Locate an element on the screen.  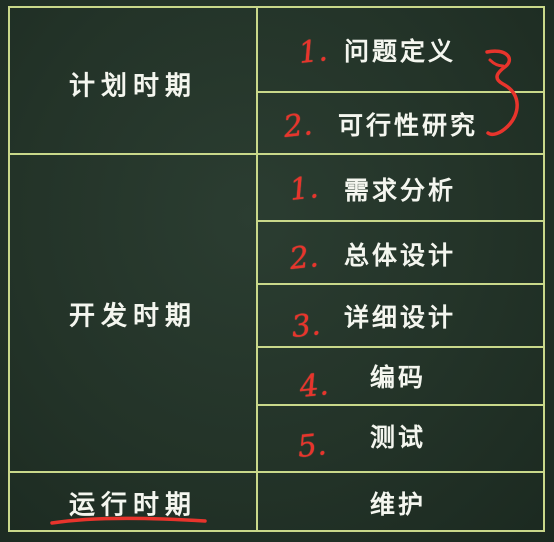
table-border-left is located at coordinates (9, 269).